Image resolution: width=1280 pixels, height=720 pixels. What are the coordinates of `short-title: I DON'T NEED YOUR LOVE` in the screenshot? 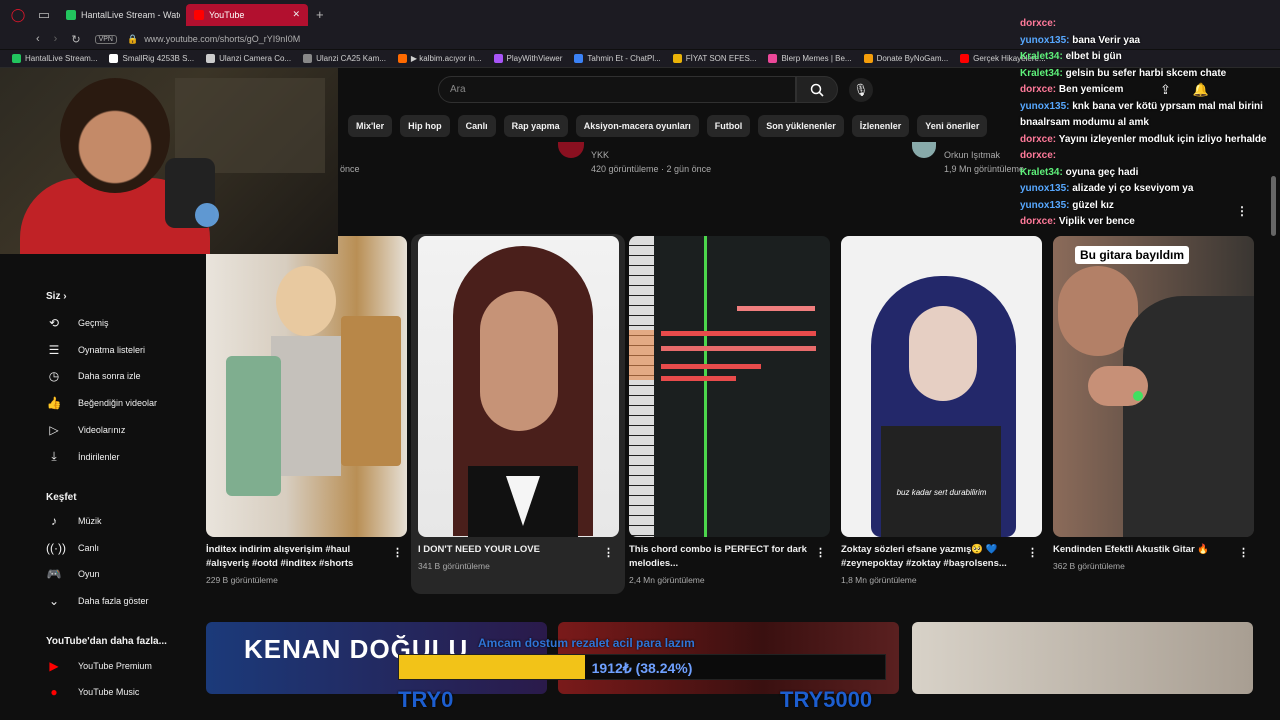 It's located at (508, 550).